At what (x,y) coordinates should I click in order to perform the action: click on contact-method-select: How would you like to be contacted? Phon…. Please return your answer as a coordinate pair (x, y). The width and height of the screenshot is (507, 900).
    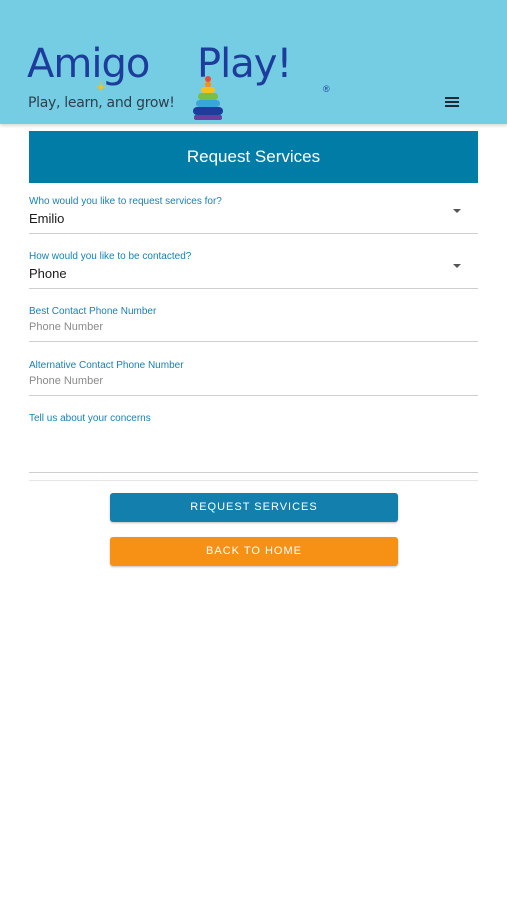
    Looking at the image, I should click on (253, 268).